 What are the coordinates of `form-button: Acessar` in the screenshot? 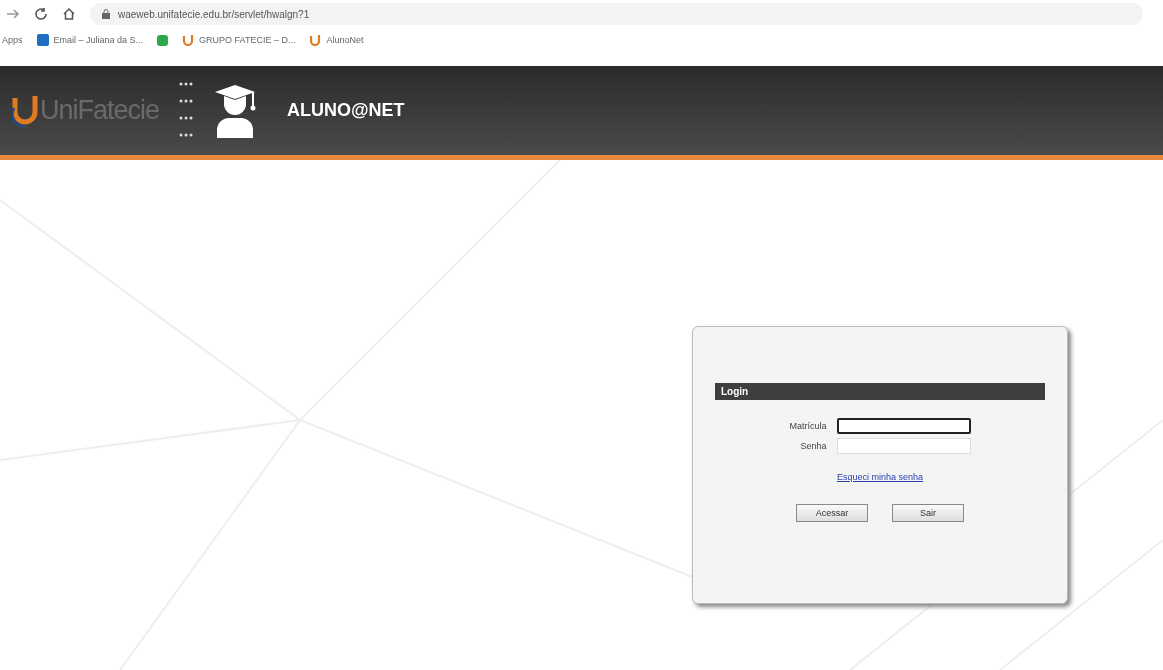 It's located at (832, 513).